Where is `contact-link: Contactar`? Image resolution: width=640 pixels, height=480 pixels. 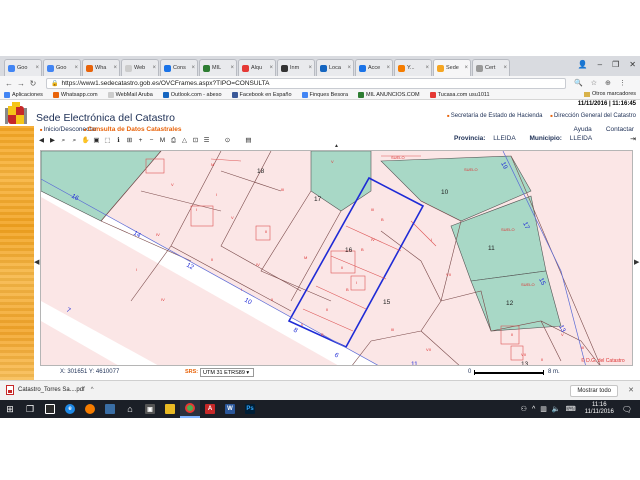
contact-link: Contactar is located at coordinates (620, 129).